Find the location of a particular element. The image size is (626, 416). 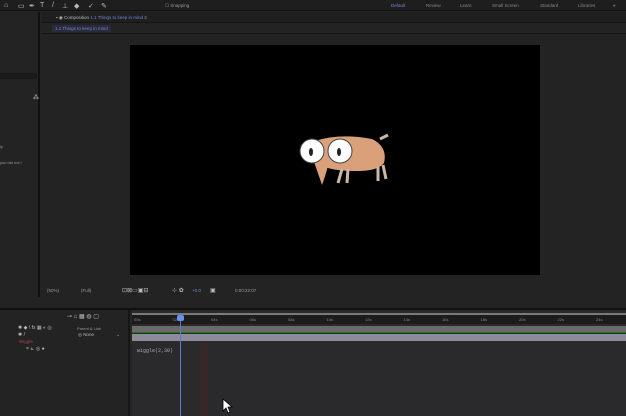

snapshot-icon: ▣ is located at coordinates (213, 290).